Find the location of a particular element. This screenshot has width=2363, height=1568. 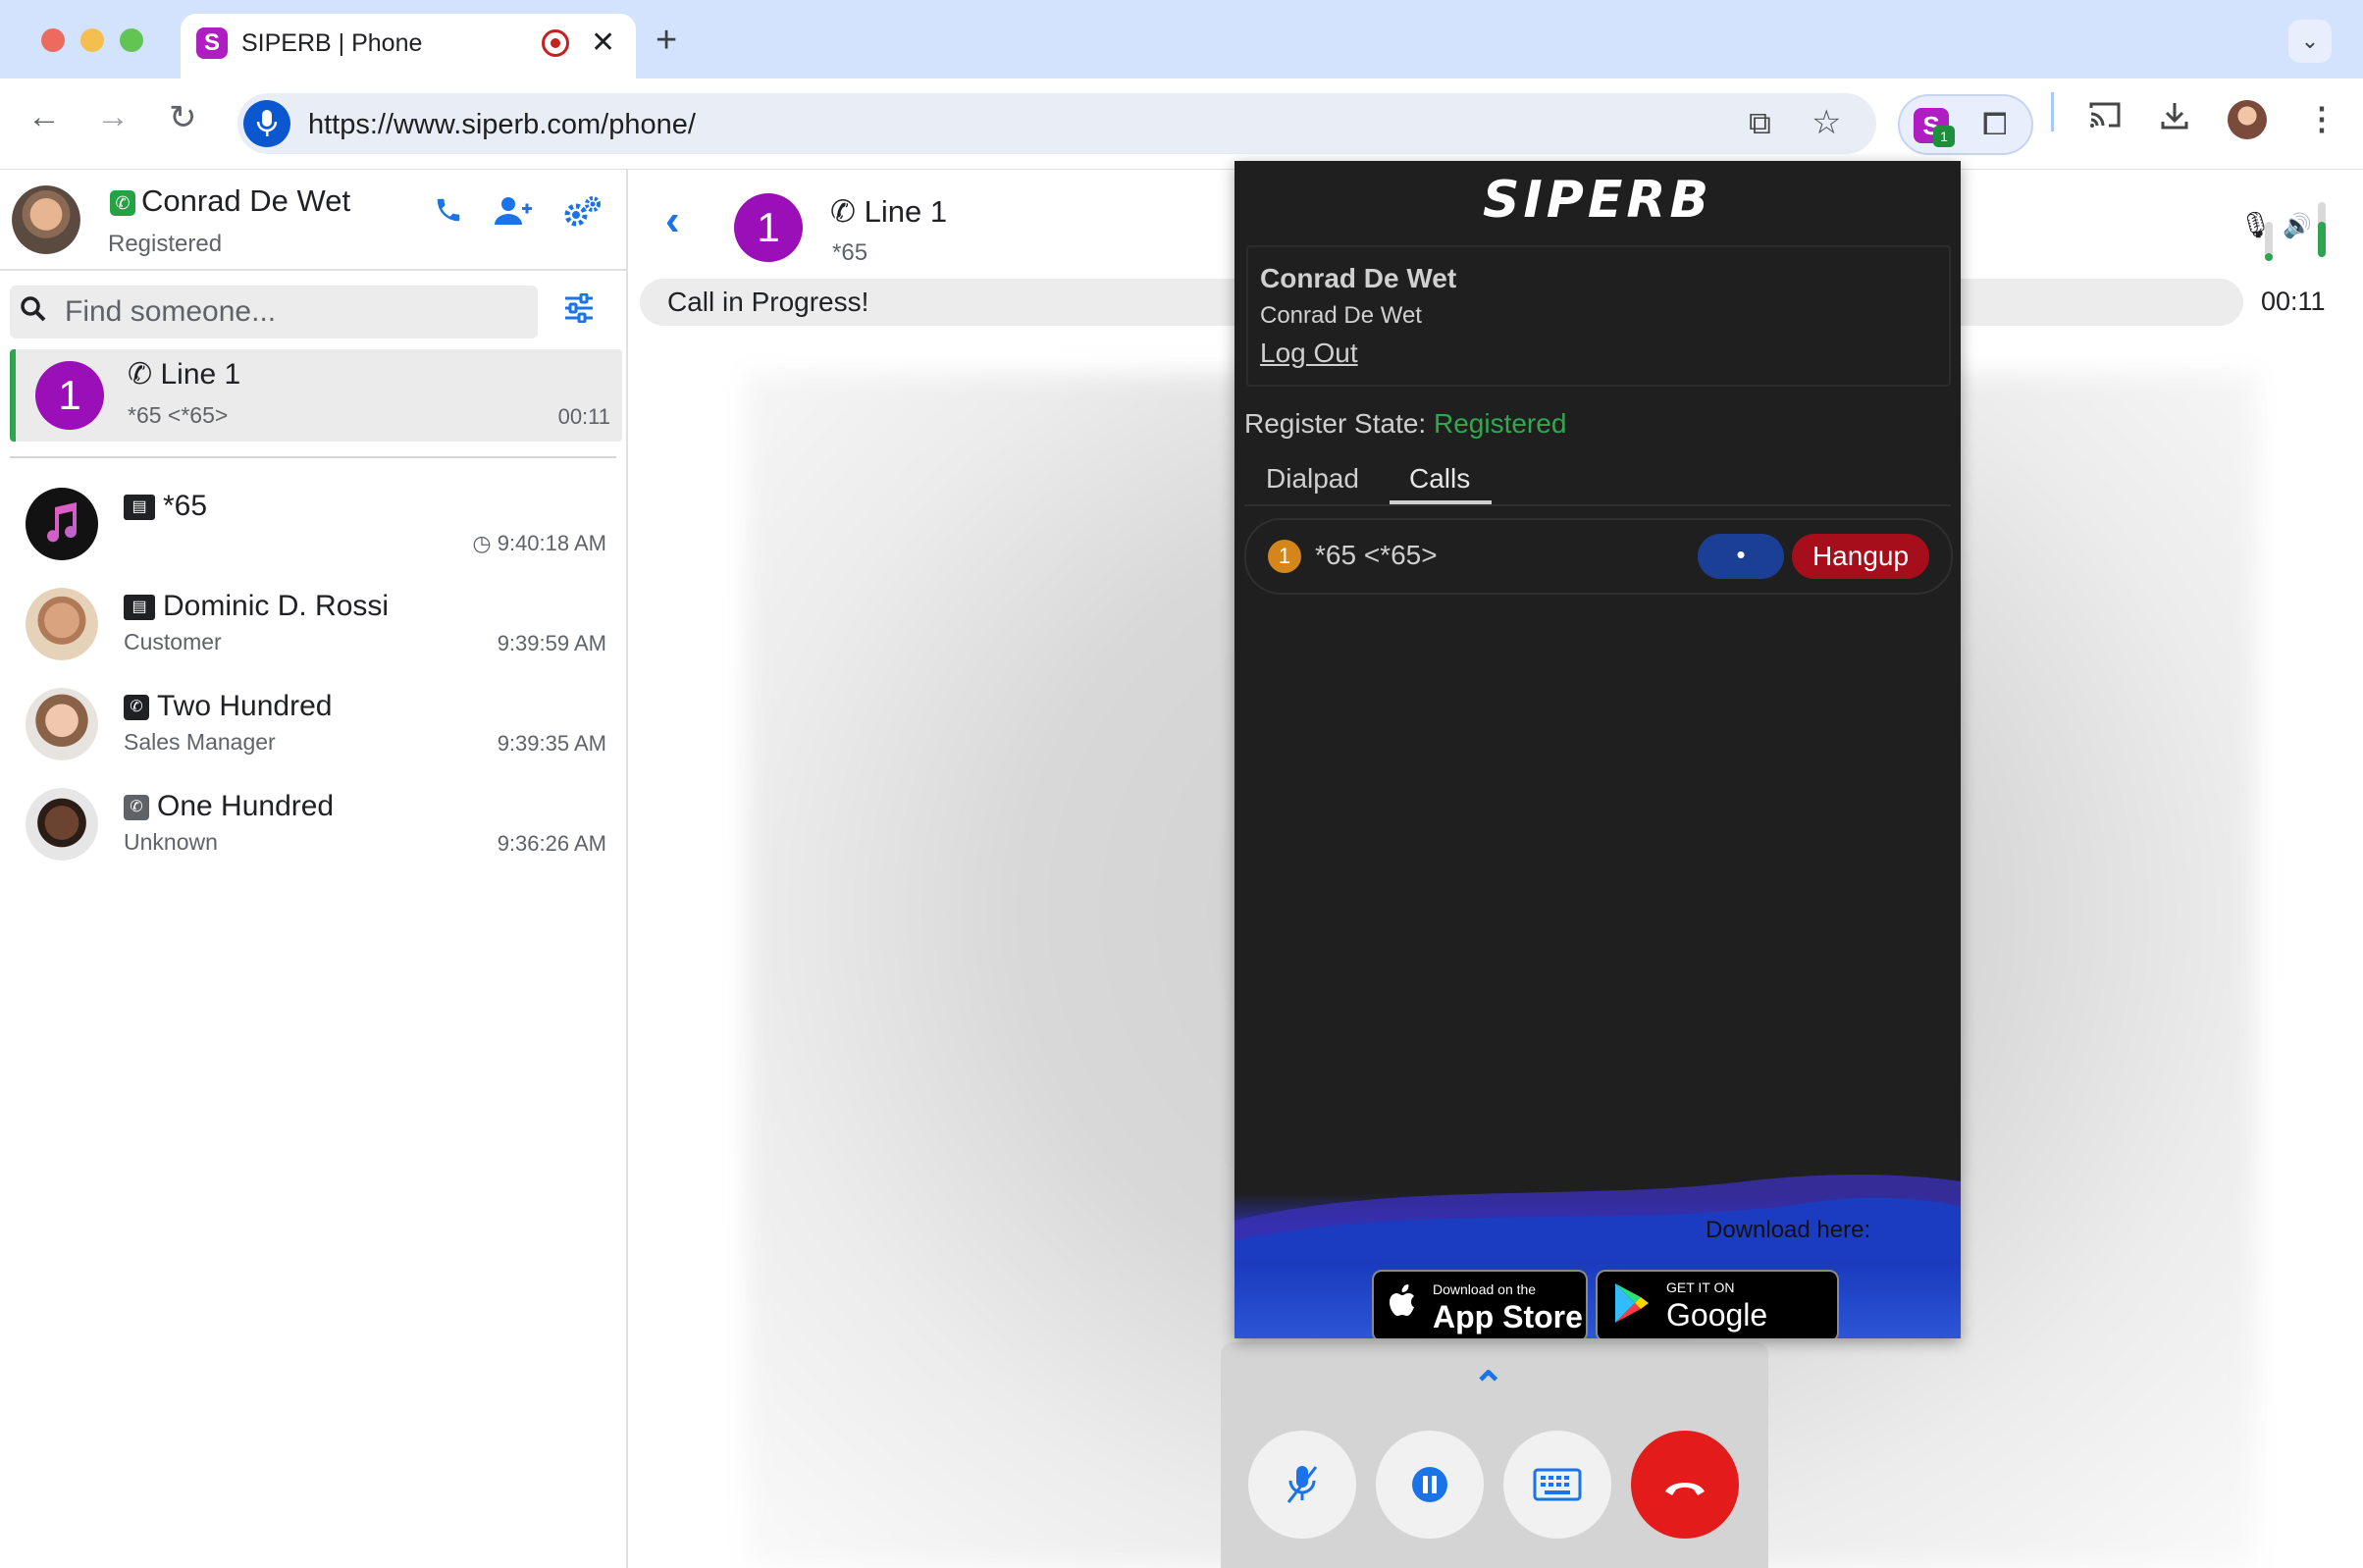

call-line-title-text: Line 1 is located at coordinates (906, 212).